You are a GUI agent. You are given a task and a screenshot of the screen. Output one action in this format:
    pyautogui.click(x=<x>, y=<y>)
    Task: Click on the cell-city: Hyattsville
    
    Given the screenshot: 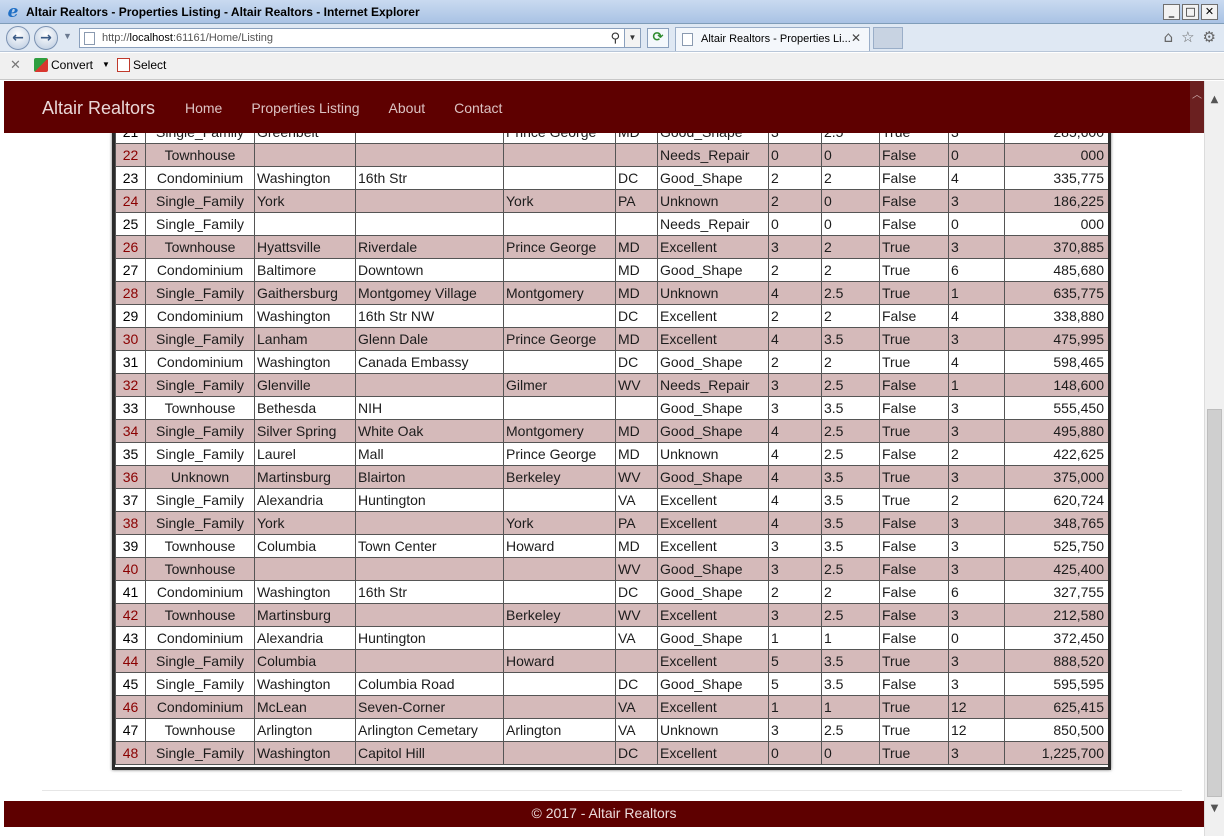 What is the action you would take?
    pyautogui.click(x=305, y=247)
    